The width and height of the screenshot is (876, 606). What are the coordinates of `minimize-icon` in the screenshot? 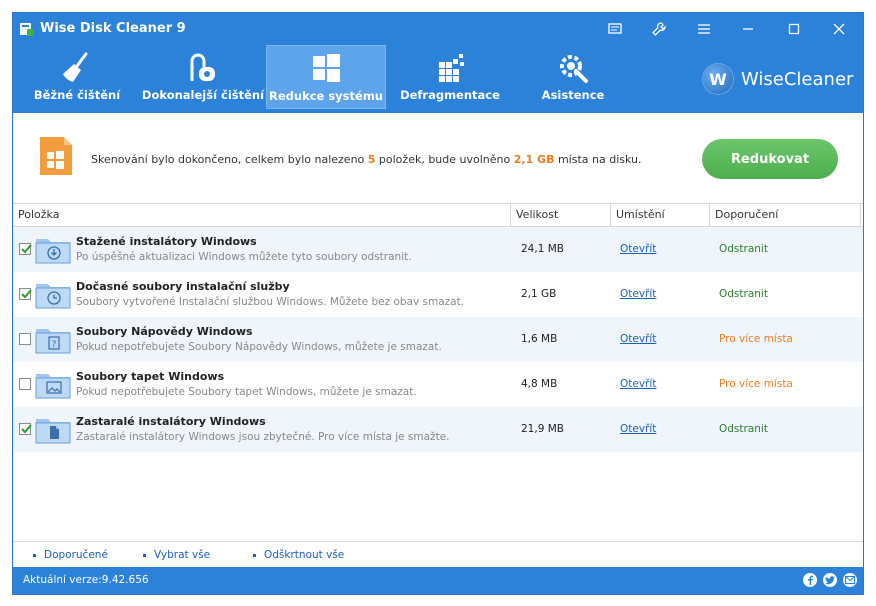 It's located at (748, 29).